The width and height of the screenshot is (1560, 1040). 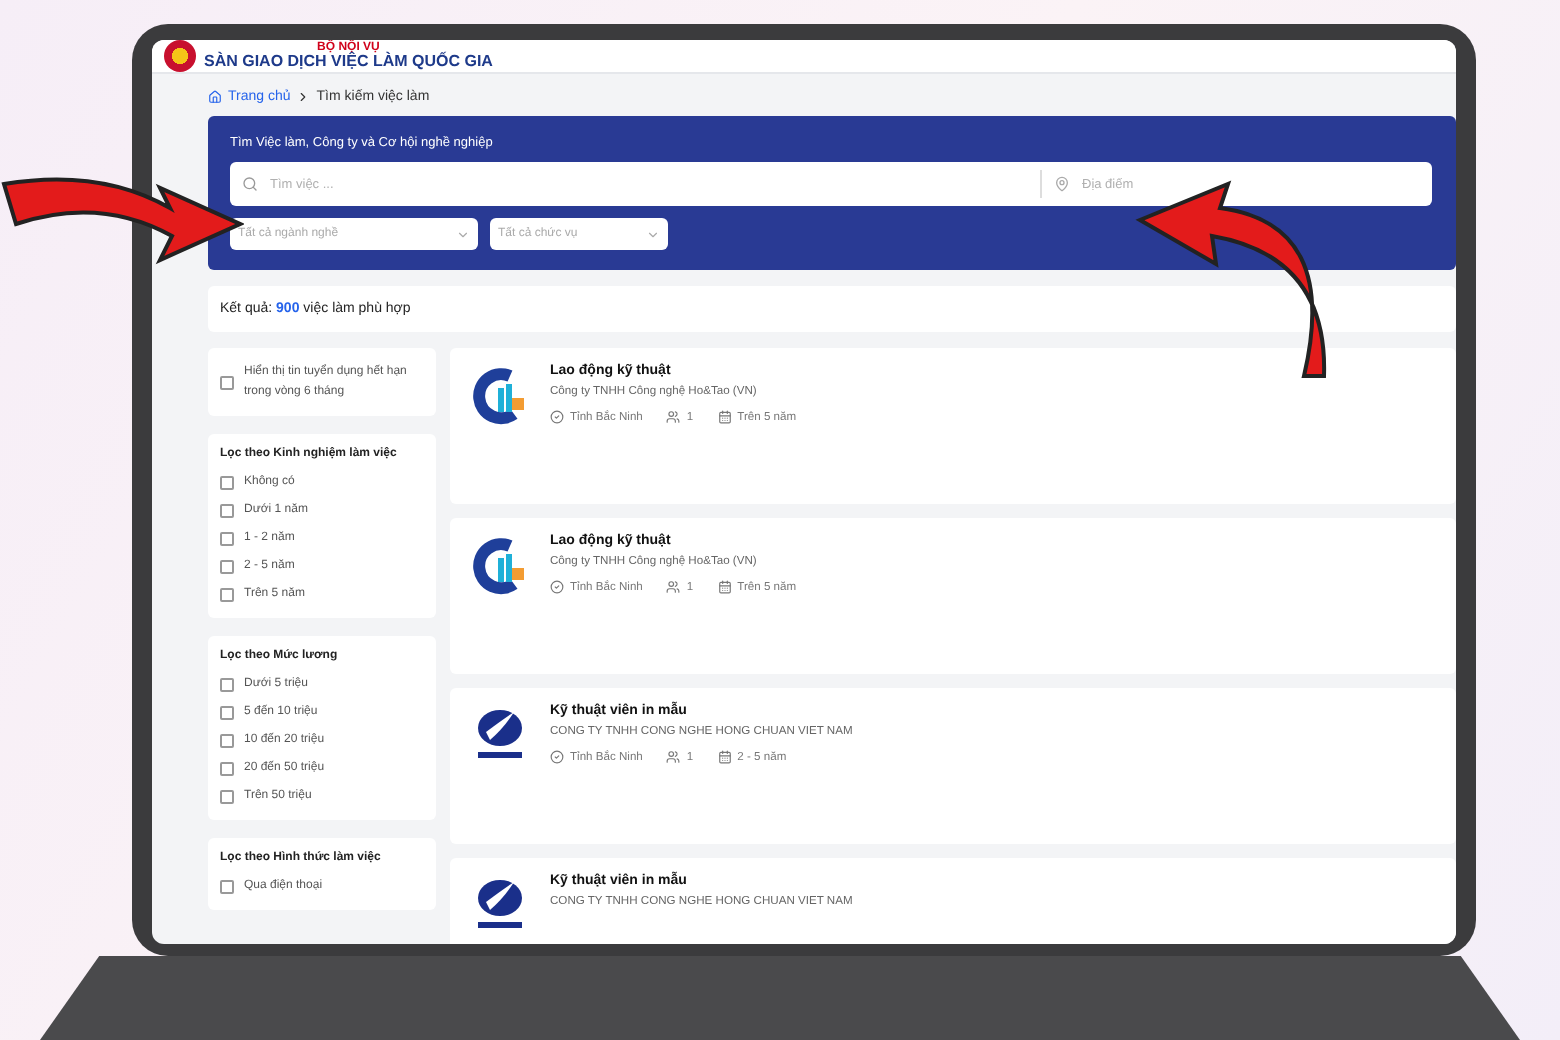 I want to click on site-title: SÀN GIAO DỊCH VIỆC LÀM QUỐC GIA, so click(x=348, y=62).